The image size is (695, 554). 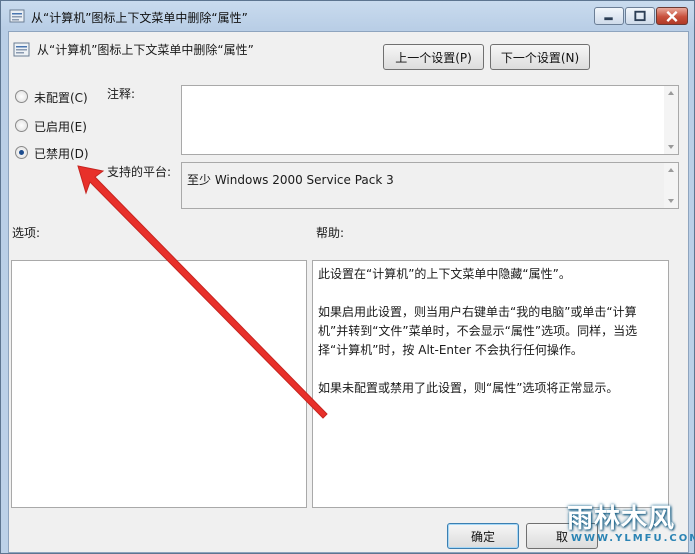 I want to click on maximize-icon, so click(x=640, y=16).